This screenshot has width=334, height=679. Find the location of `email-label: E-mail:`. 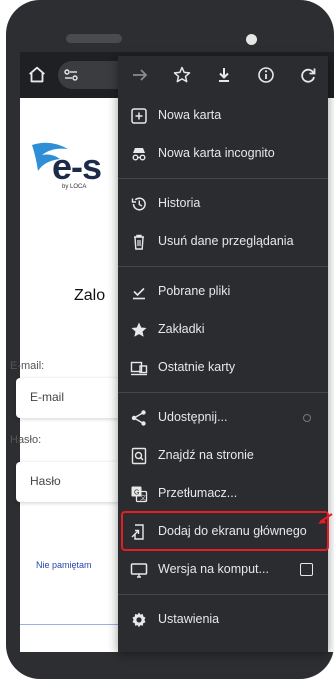

email-label: E-mail: is located at coordinates (27, 366).